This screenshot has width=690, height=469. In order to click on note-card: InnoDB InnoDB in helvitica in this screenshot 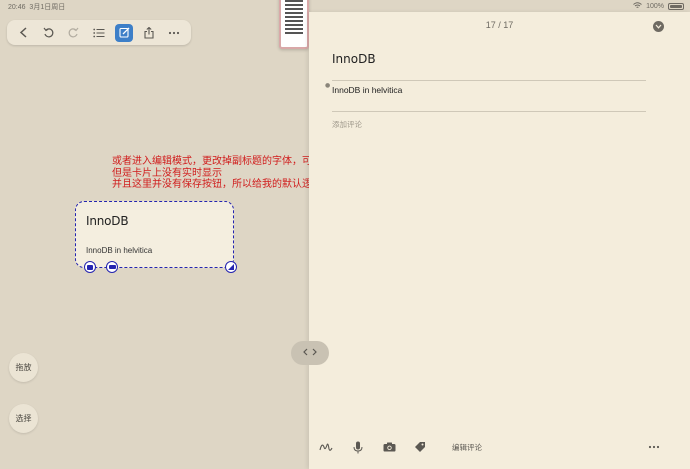, I will do `click(156, 237)`.